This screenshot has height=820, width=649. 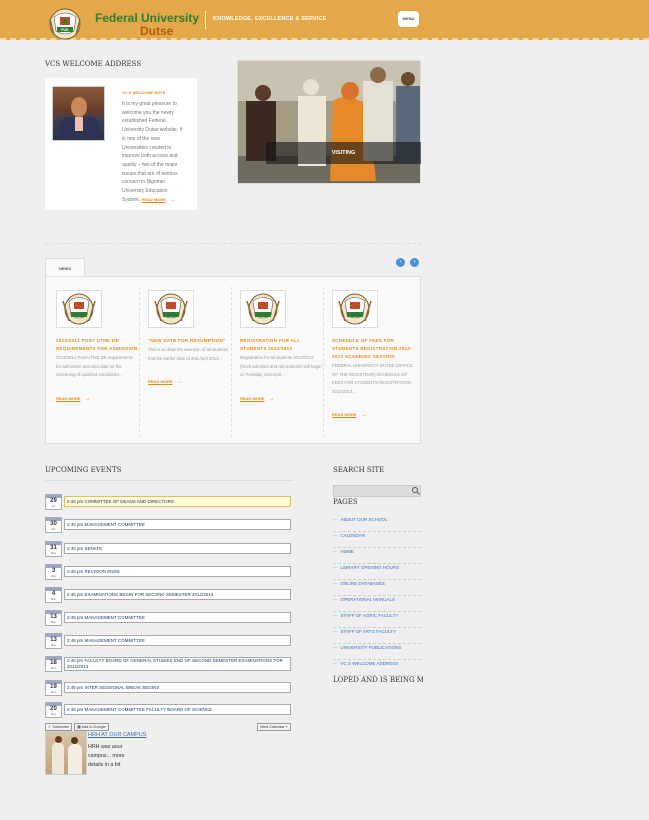 What do you see at coordinates (177, 571) in the screenshot?
I see `event-link: 2:45 pm REVISION ENDS` at bounding box center [177, 571].